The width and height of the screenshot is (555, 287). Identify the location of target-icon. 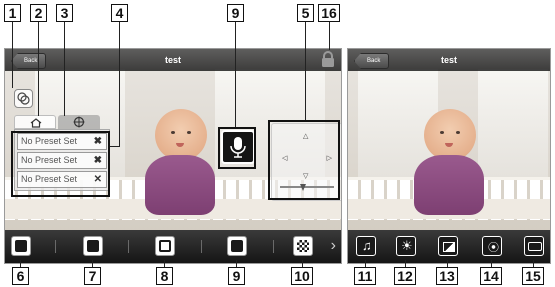
(79, 122).